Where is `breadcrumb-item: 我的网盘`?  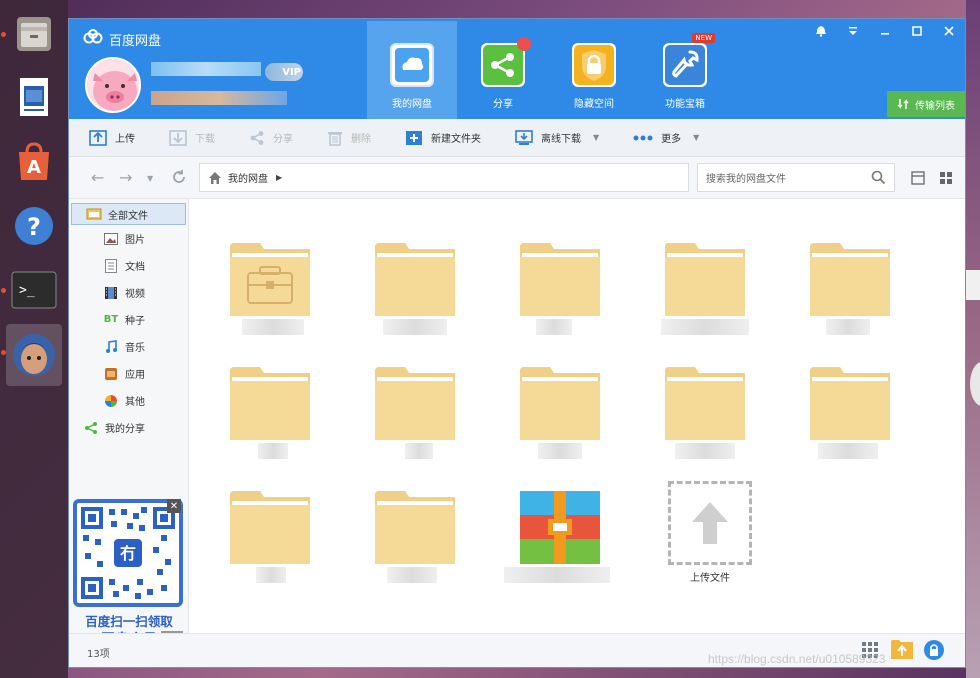 breadcrumb-item: 我的网盘 is located at coordinates (248, 177).